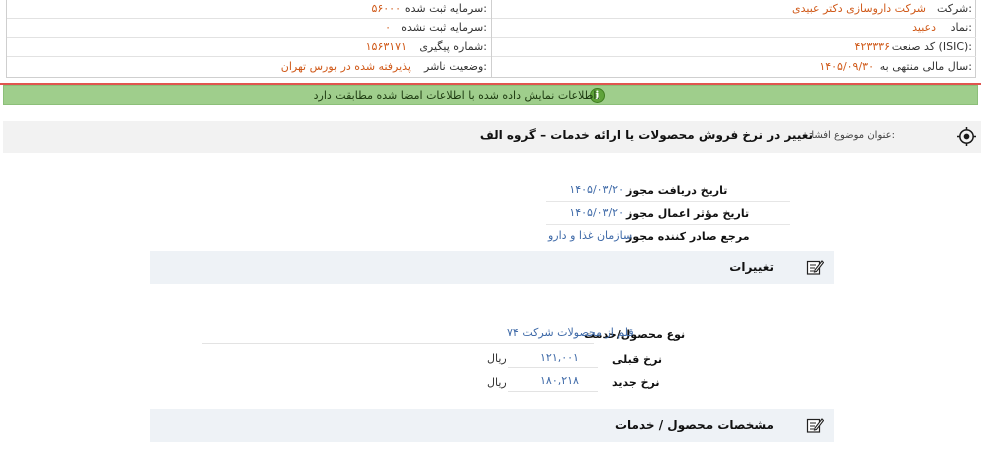 Image resolution: width=981 pixels, height=450 pixels. What do you see at coordinates (559, 357) in the screenshot?
I see `previous-rate-value: ۱۲۱,۰۰۱` at bounding box center [559, 357].